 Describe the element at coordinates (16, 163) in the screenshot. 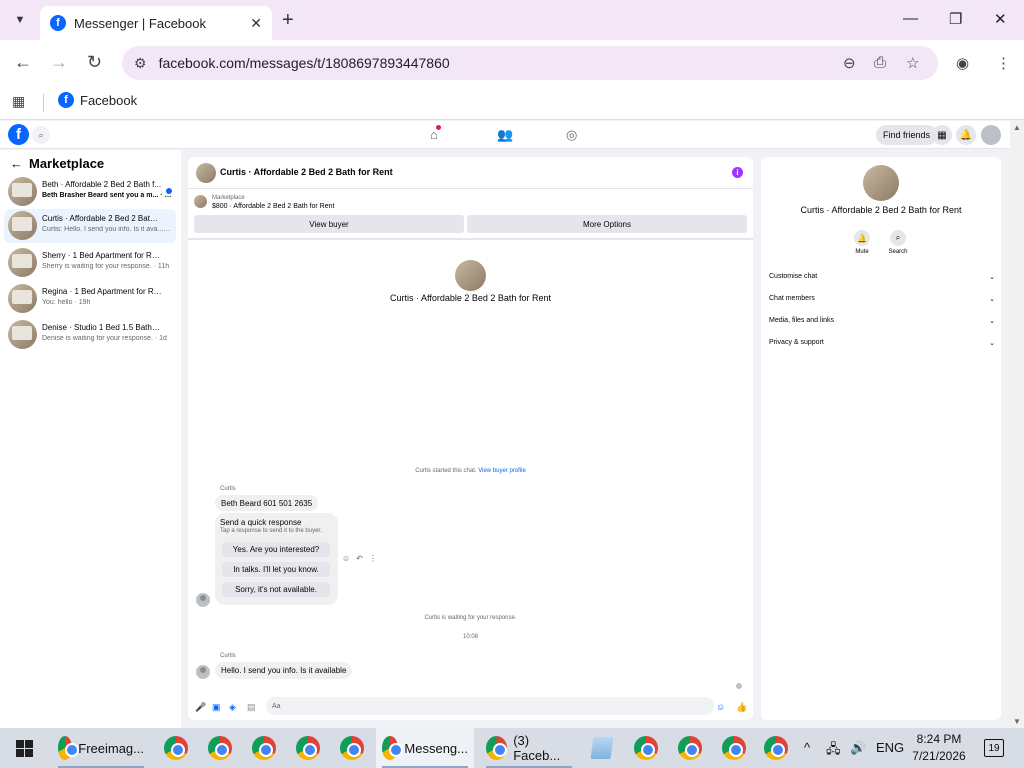

I see `back-arrow-icon: ←` at that location.